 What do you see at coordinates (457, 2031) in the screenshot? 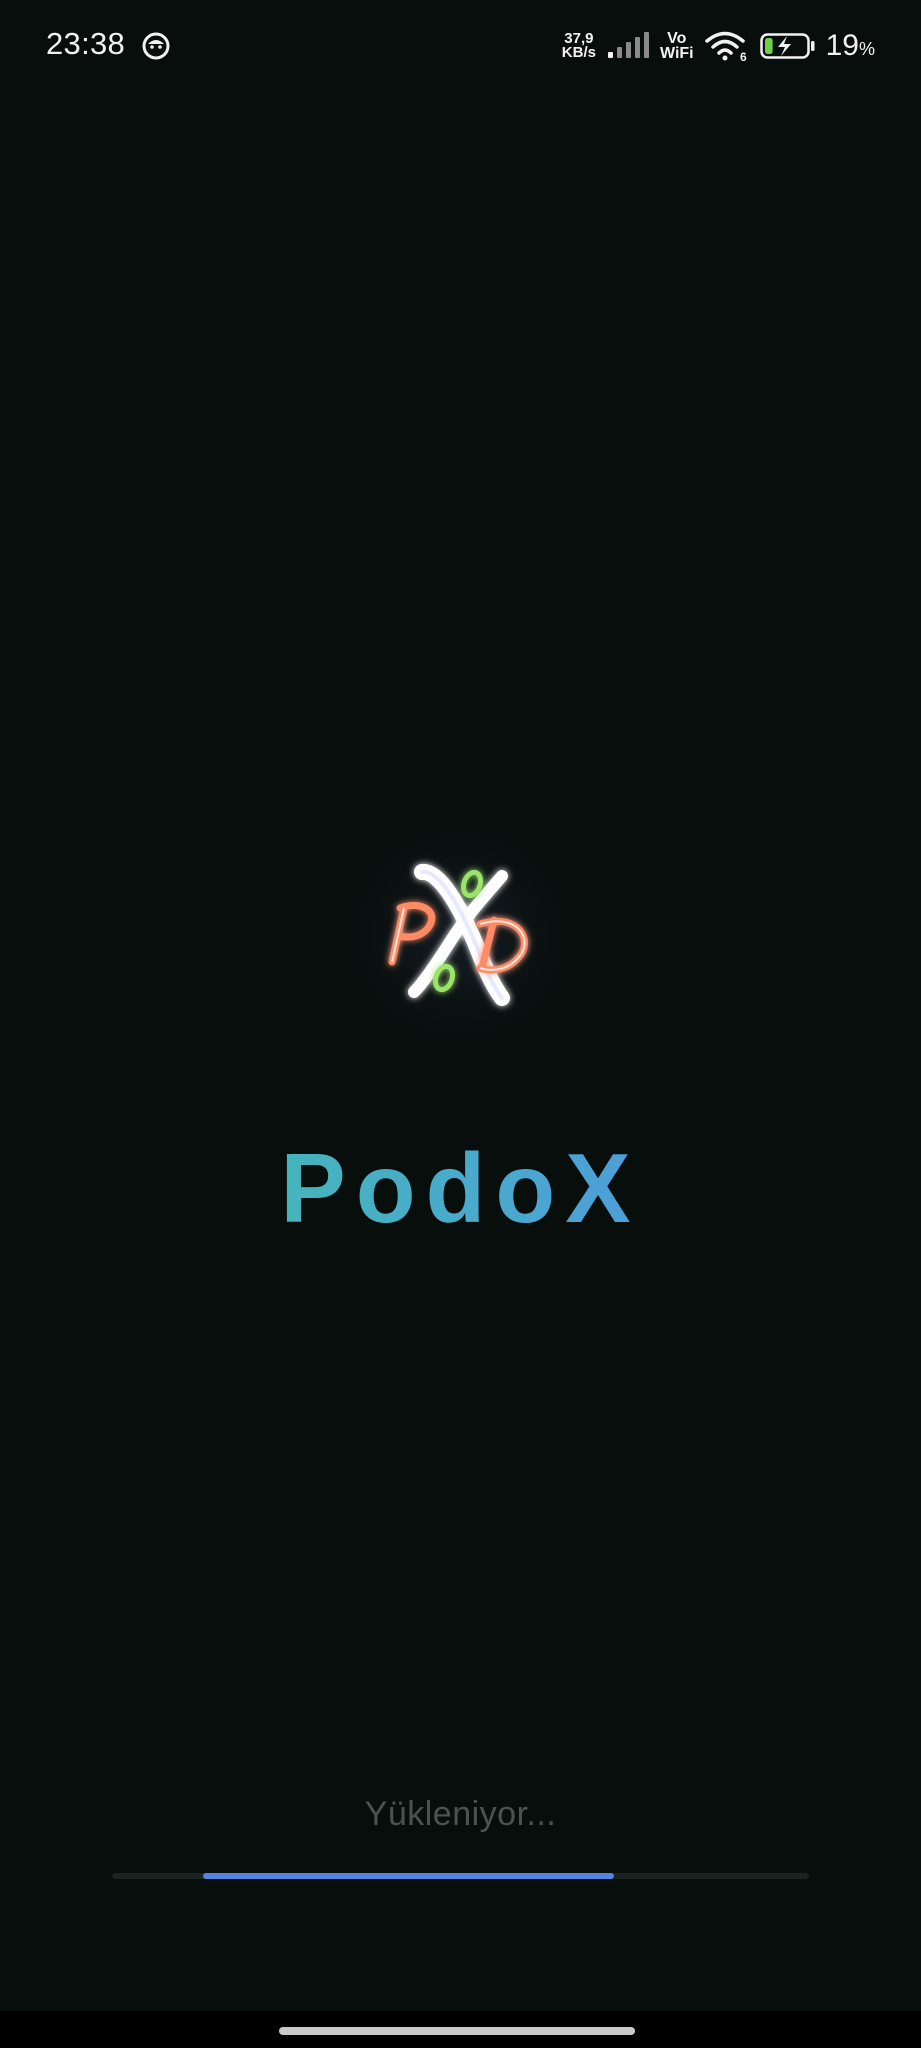
I see `home-indicator` at bounding box center [457, 2031].